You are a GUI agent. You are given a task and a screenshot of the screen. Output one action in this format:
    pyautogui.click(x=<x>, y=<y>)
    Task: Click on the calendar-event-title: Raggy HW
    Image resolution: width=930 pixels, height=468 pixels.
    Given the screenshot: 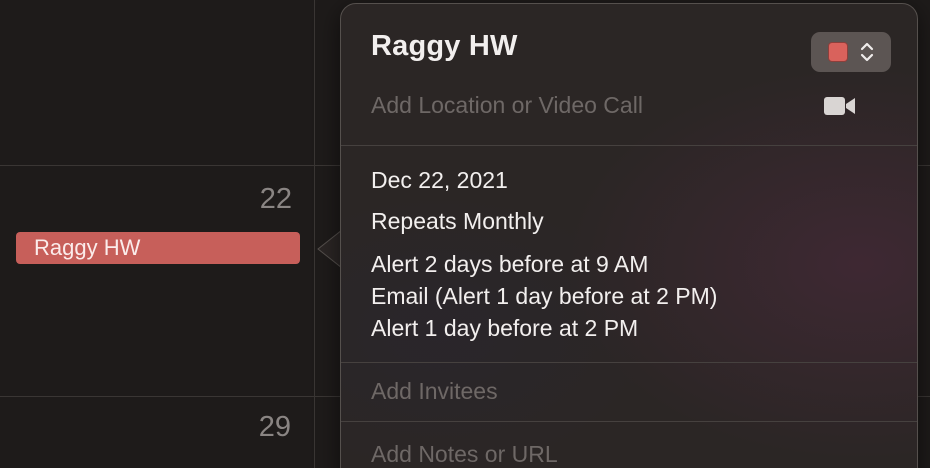 What is the action you would take?
    pyautogui.click(x=87, y=247)
    